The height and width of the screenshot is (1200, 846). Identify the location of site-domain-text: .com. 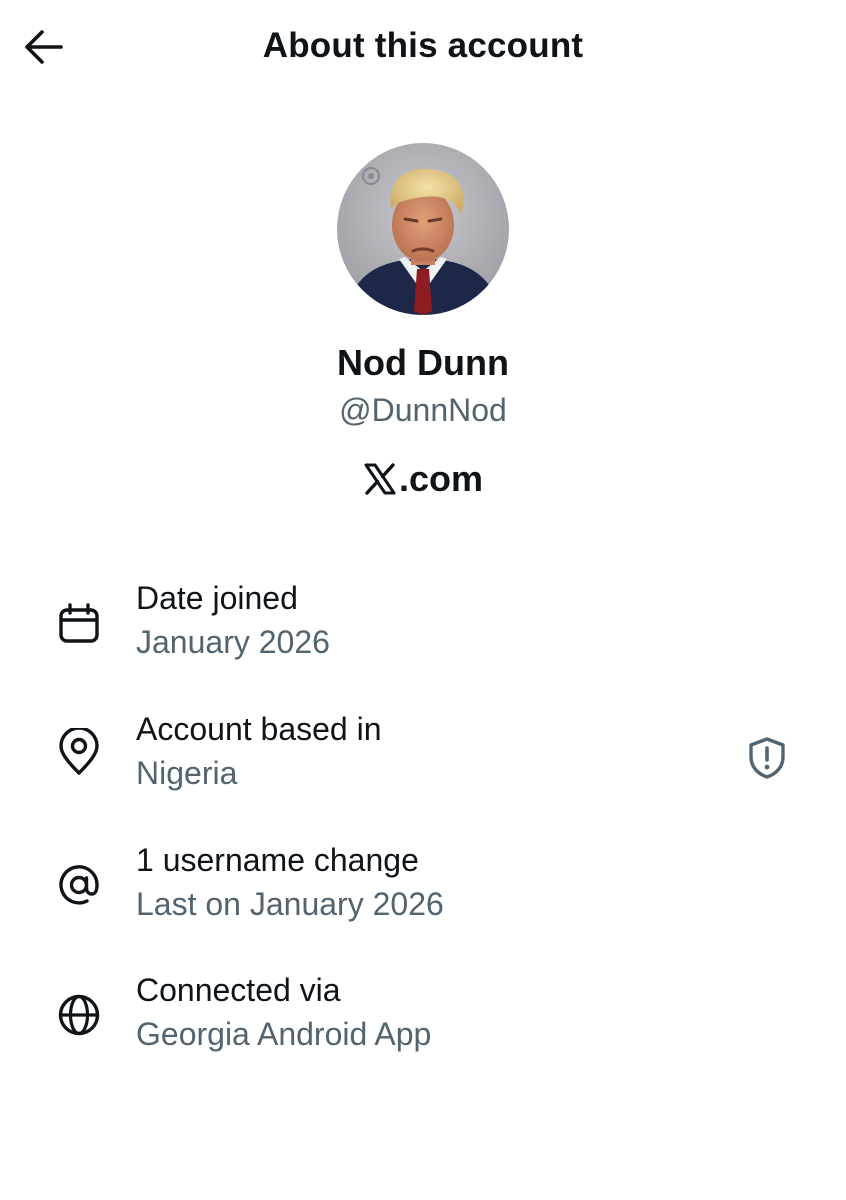
(441, 478).